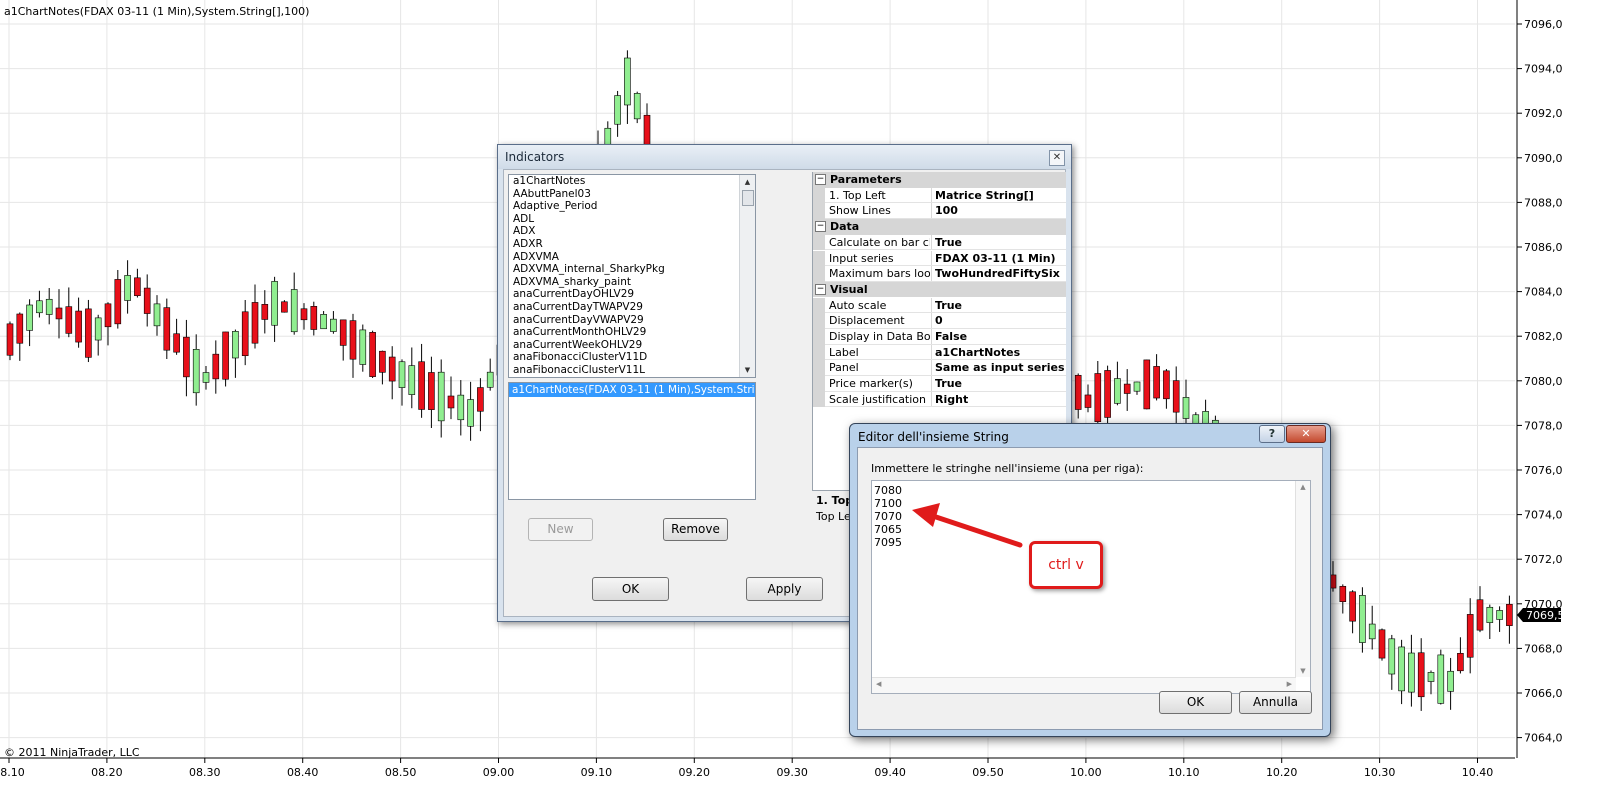 Image resolution: width=1600 pixels, height=801 pixels. Describe the element at coordinates (967, 525) in the screenshot. I see `annotation-arrow` at that location.